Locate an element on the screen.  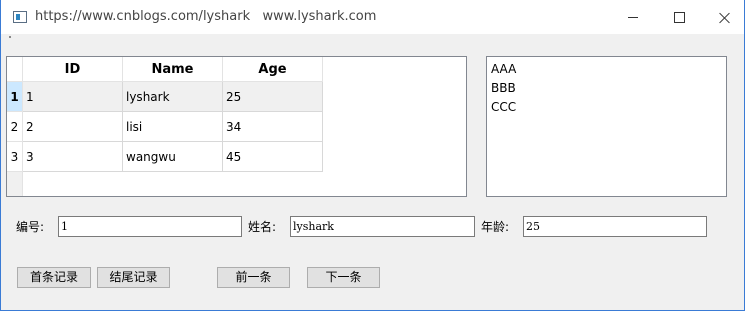
previous-record-button: 前一条 is located at coordinates (253, 277).